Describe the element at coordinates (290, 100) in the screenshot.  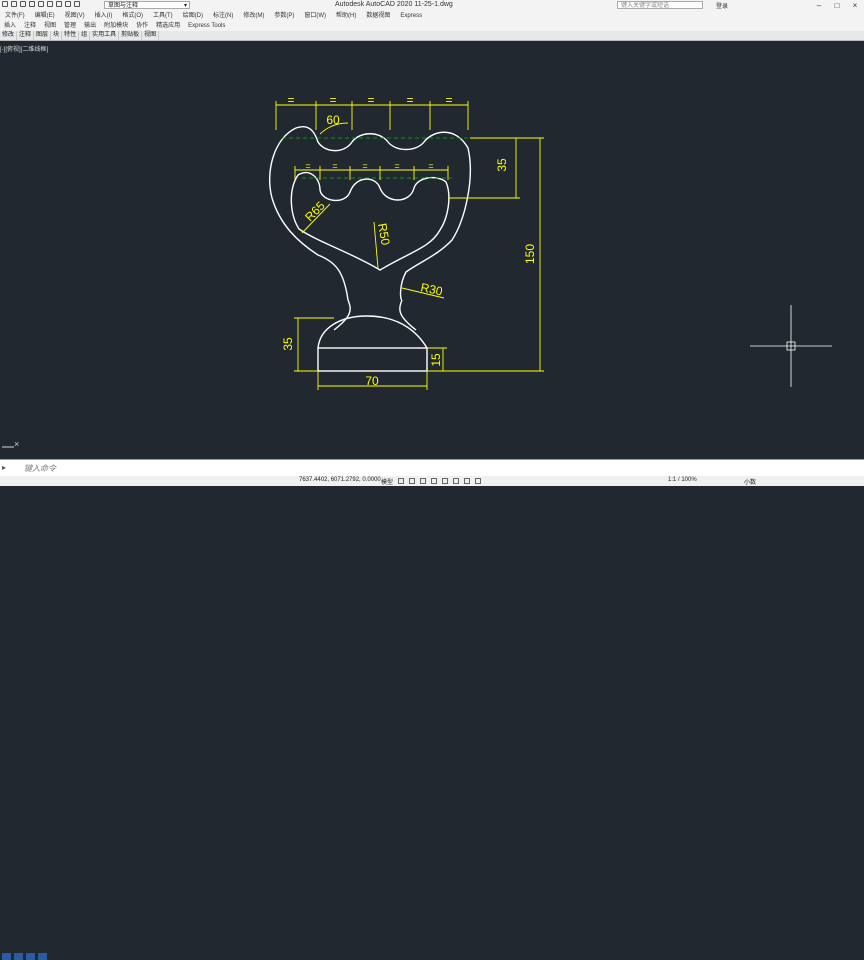
I see `dim-eq-1: =` at that location.